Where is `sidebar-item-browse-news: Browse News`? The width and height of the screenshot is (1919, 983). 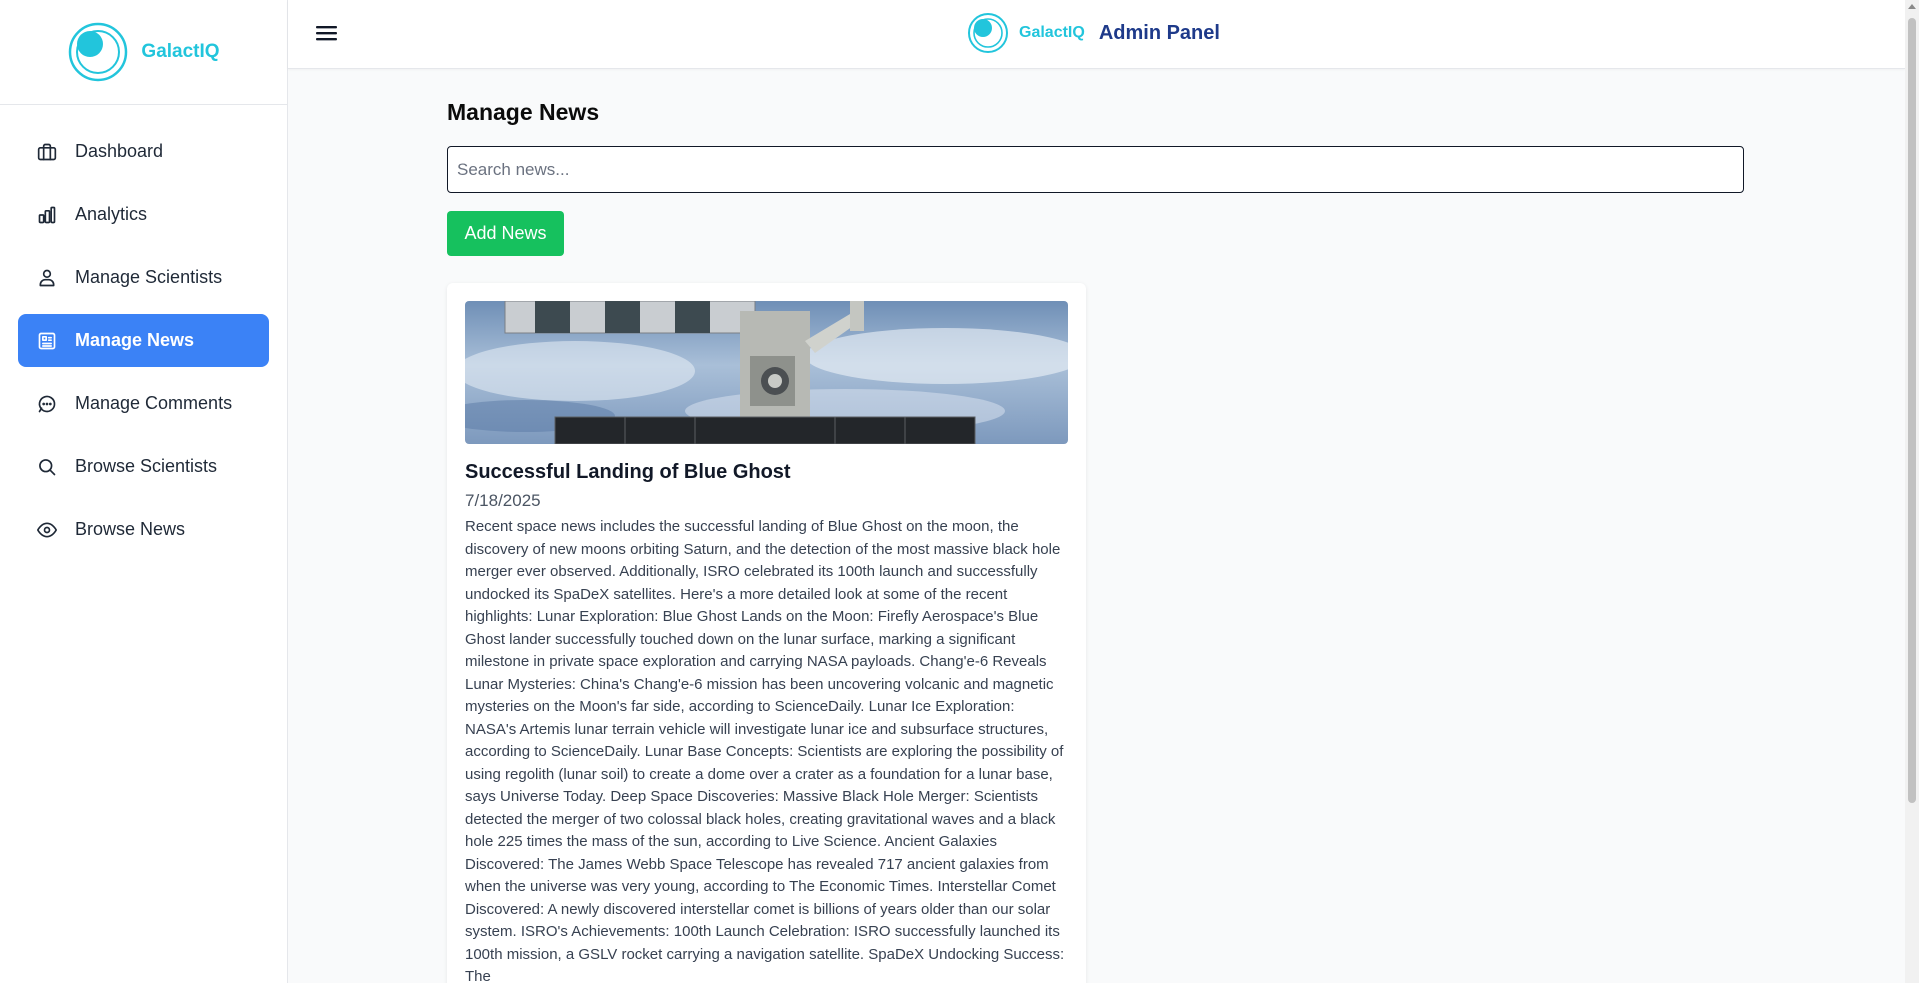
sidebar-item-browse-news: Browse News is located at coordinates (143, 529).